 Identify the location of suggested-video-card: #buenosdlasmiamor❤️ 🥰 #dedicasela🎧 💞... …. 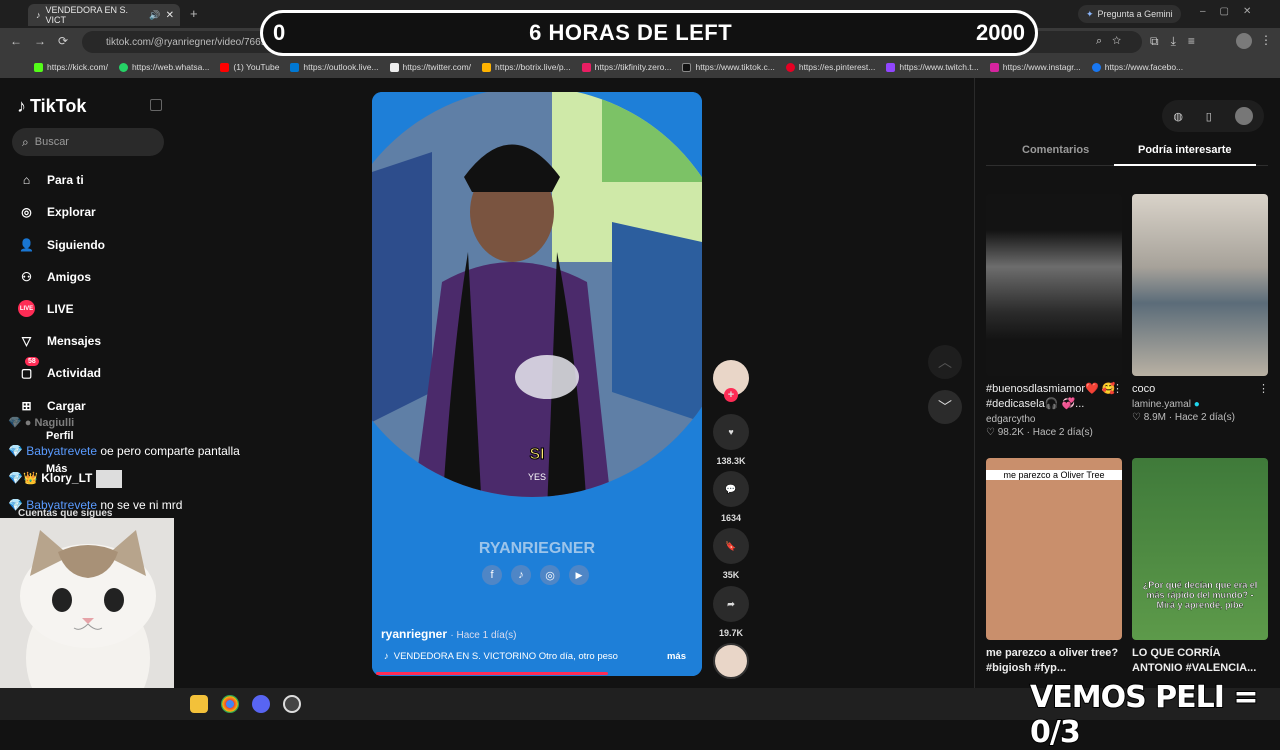
(1055, 316).